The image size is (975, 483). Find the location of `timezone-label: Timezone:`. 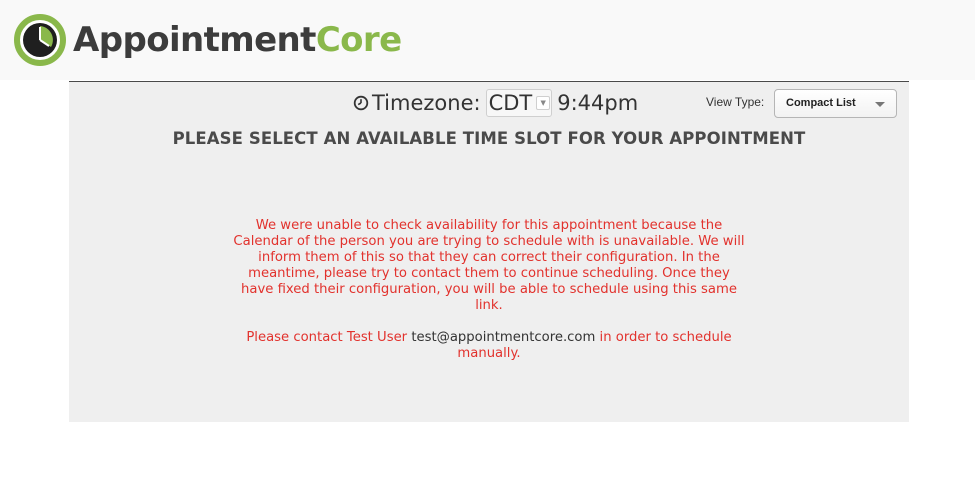

timezone-label: Timezone: is located at coordinates (426, 103).